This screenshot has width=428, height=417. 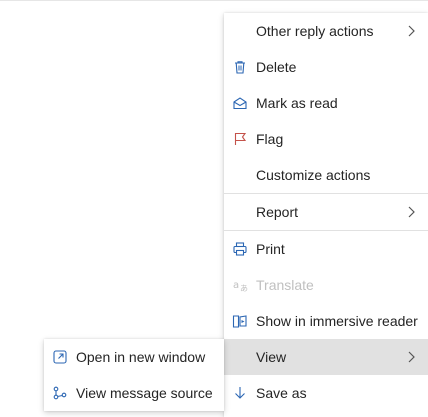 What do you see at coordinates (337, 321) in the screenshot?
I see `menu-item-label: Show in immersive reader` at bounding box center [337, 321].